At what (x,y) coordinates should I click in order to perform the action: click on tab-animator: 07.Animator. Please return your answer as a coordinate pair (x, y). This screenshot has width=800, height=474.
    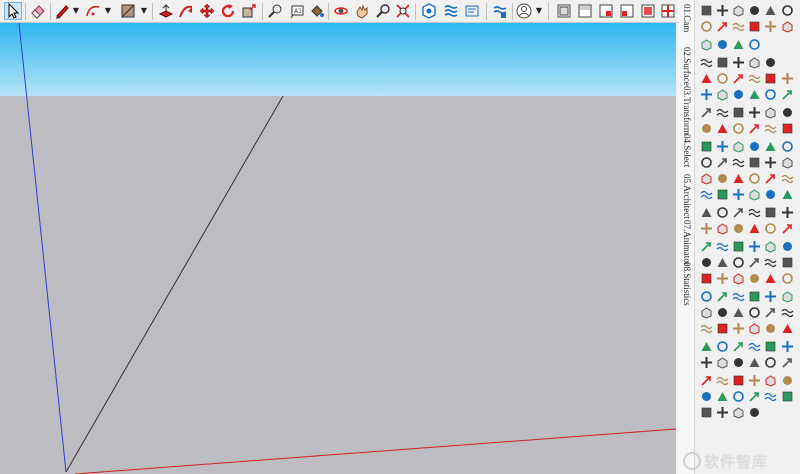
    Looking at the image, I should click on (686, 243).